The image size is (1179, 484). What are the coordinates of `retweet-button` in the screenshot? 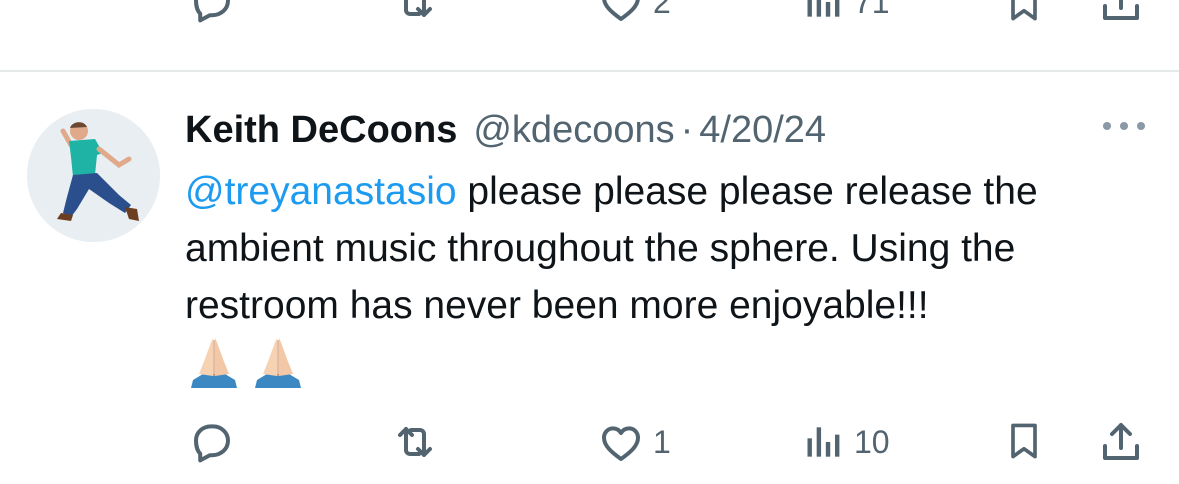 It's located at (415, 442).